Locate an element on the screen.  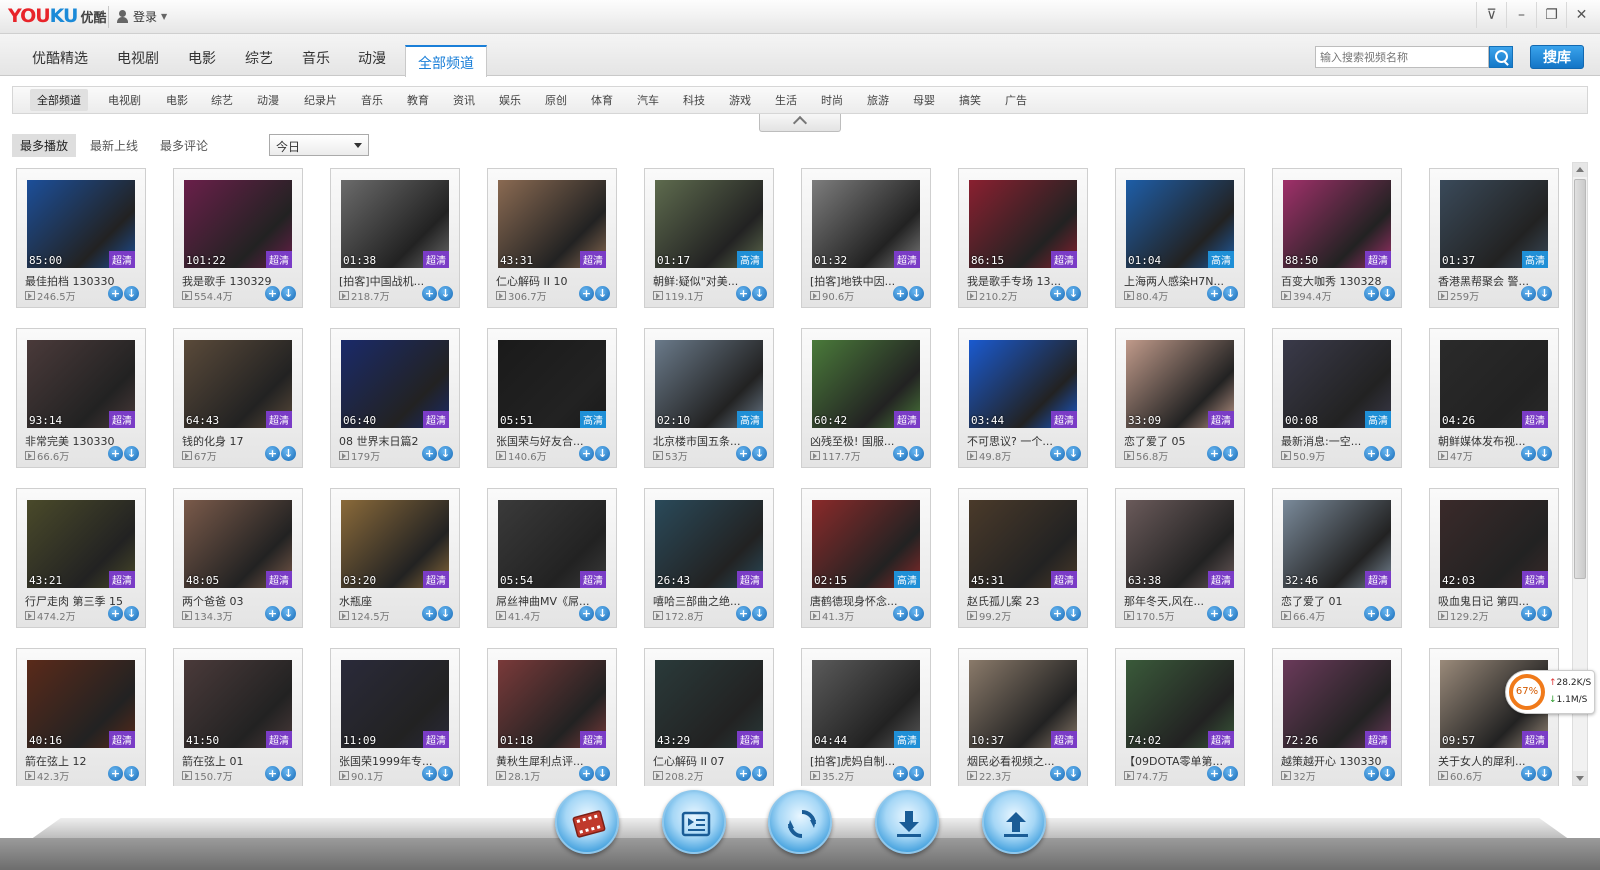
video-thumbnail: 42:03 超清 is located at coordinates (1494, 544).